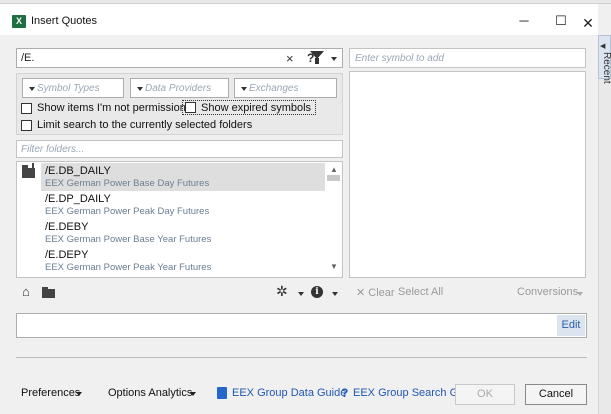 This screenshot has height=414, width=611. What do you see at coordinates (256, 107) in the screenshot?
I see `checkbox-label: Show expired symbols` at bounding box center [256, 107].